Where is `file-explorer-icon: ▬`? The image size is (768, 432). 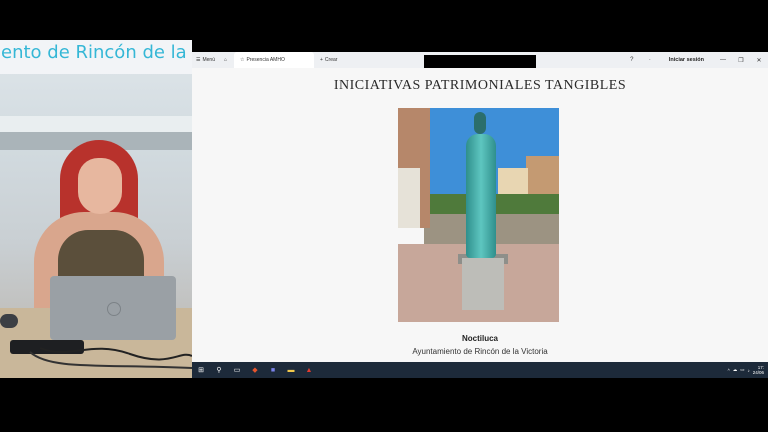
file-explorer-icon: ▬ is located at coordinates (291, 370).